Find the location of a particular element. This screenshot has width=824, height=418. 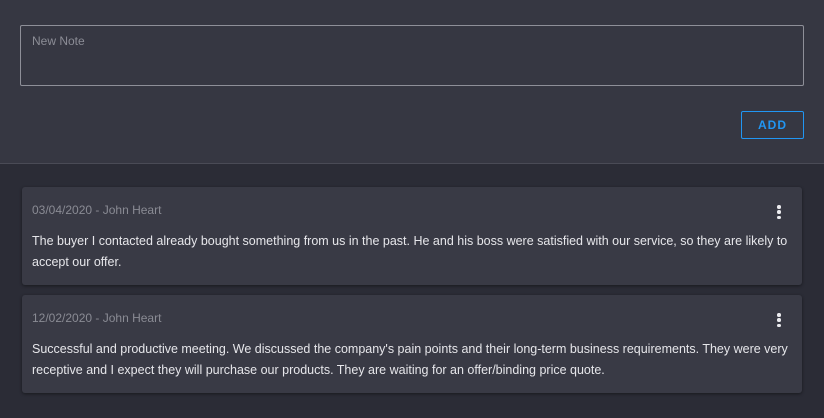

note-meta: 12/02/2020 - John Heart is located at coordinates (97, 318).